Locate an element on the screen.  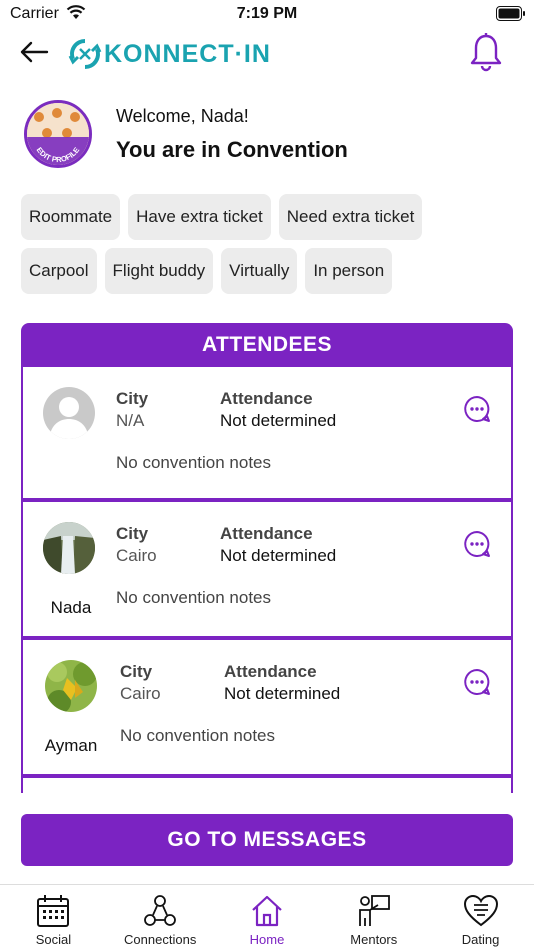
edit-profile-avatar: EDIT PROFILE is located at coordinates (58, 134).